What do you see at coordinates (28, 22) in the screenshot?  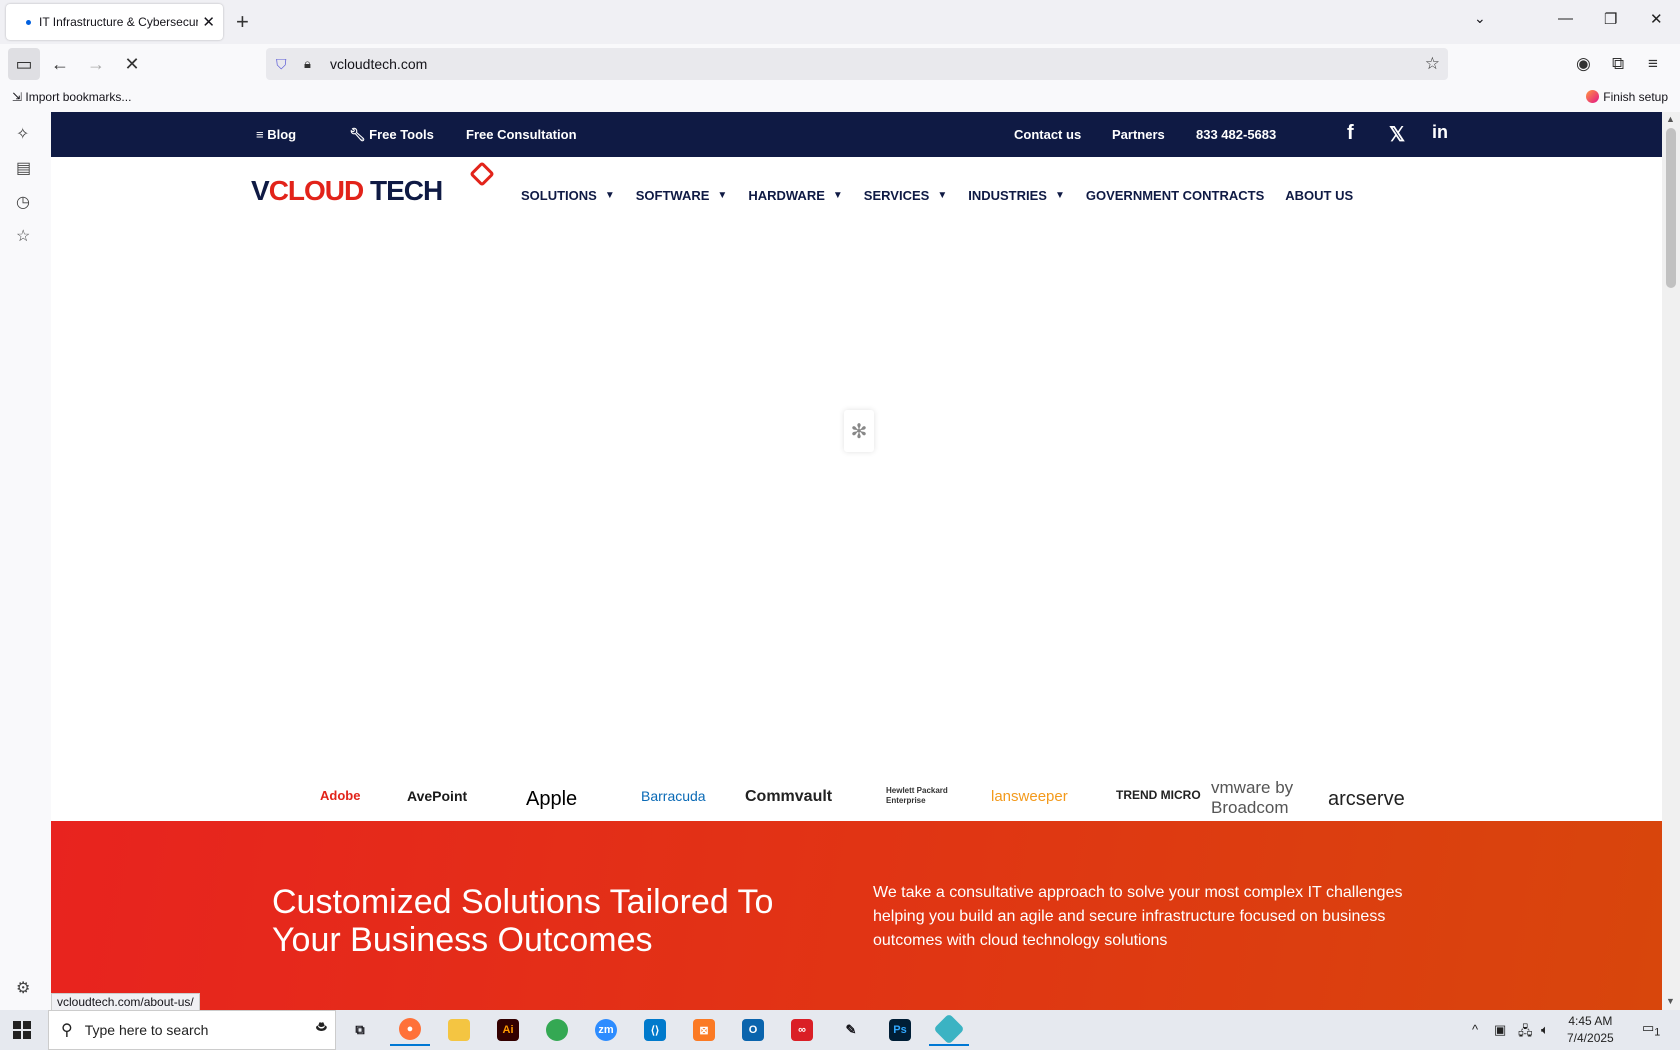 I see `loading-dot-icon` at bounding box center [28, 22].